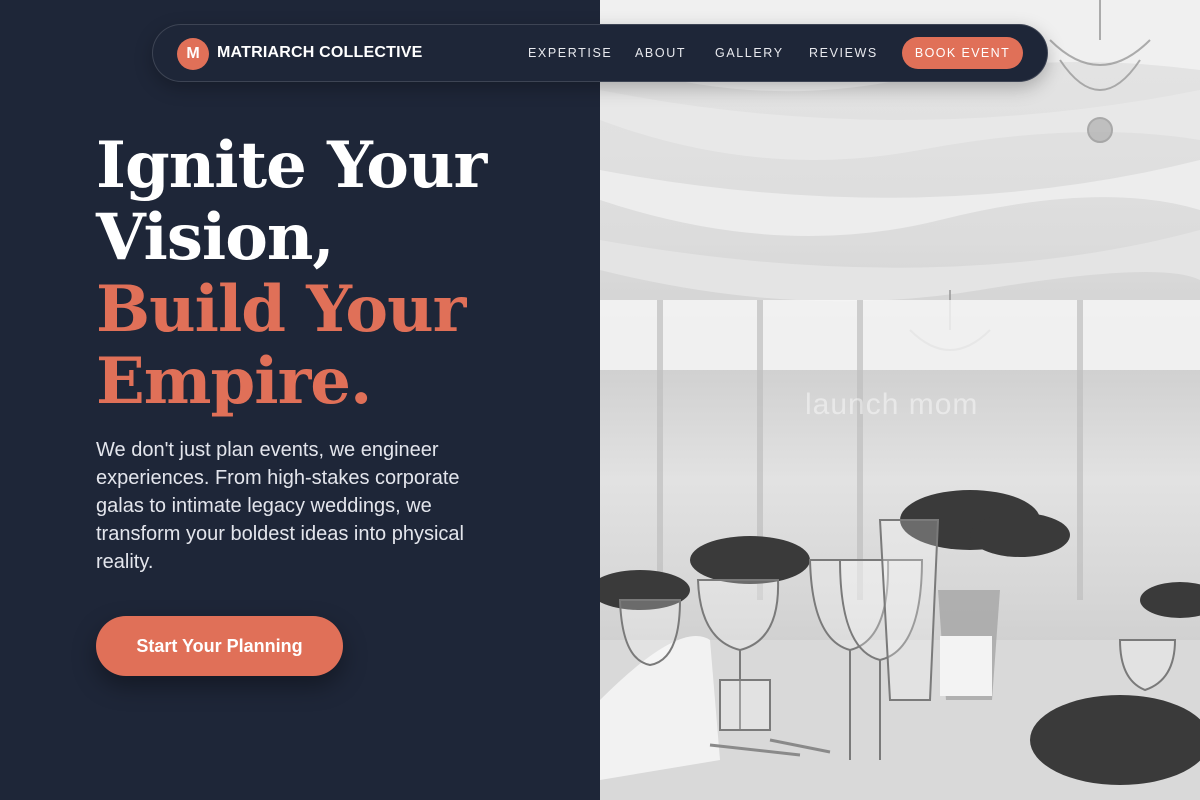 The height and width of the screenshot is (800, 1200). Describe the element at coordinates (843, 53) in the screenshot. I see `nav-link-reviews: REVIEWS` at that location.